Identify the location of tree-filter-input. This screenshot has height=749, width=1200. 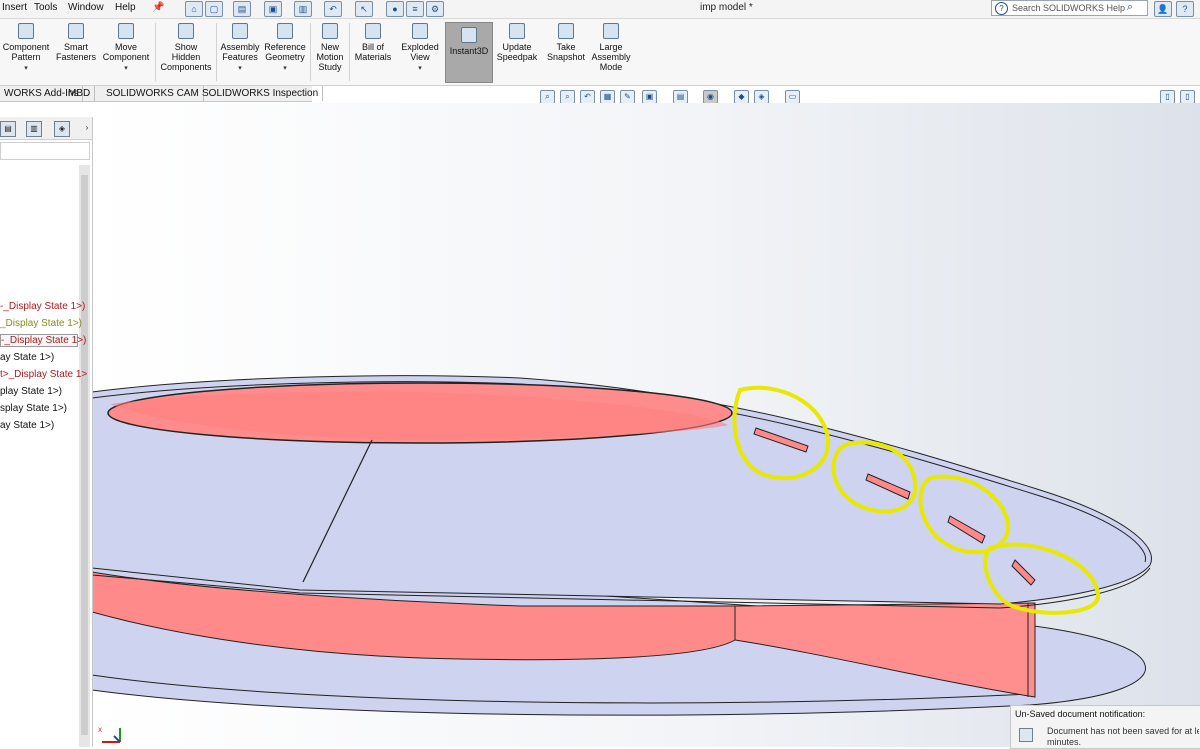
(45, 151).